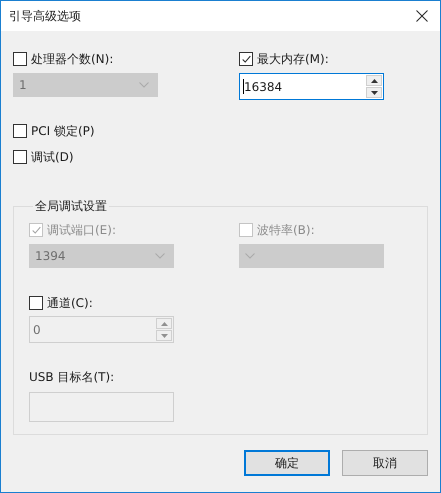  What do you see at coordinates (63, 131) in the screenshot?
I see `checkbox-label: PCI 锁定(P)` at bounding box center [63, 131].